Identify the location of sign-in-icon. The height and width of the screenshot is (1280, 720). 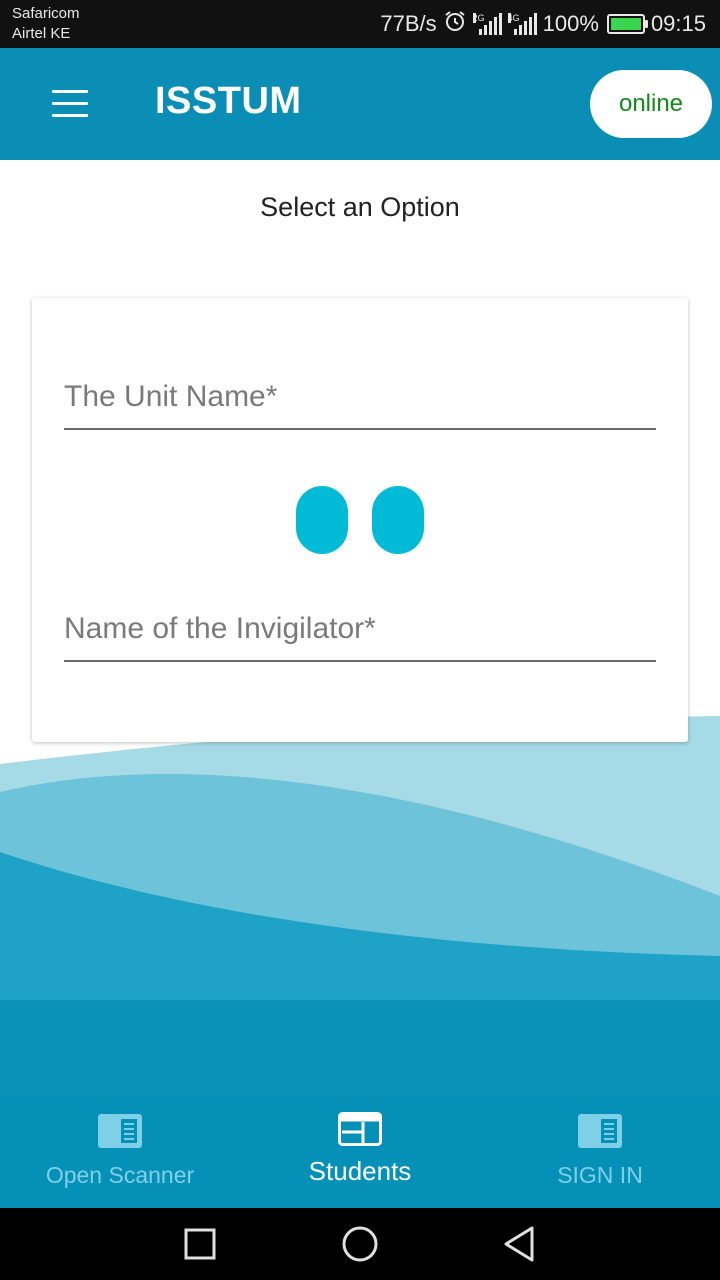
(600, 1131).